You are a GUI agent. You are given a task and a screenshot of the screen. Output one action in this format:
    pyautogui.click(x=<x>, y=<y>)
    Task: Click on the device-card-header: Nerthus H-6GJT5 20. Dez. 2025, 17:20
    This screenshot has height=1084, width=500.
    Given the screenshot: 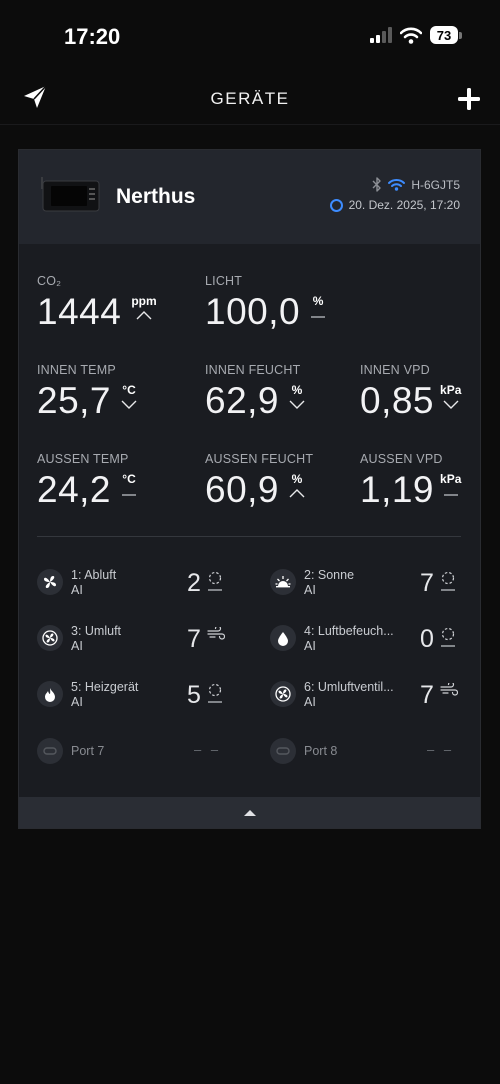 What is the action you would take?
    pyautogui.click(x=249, y=197)
    